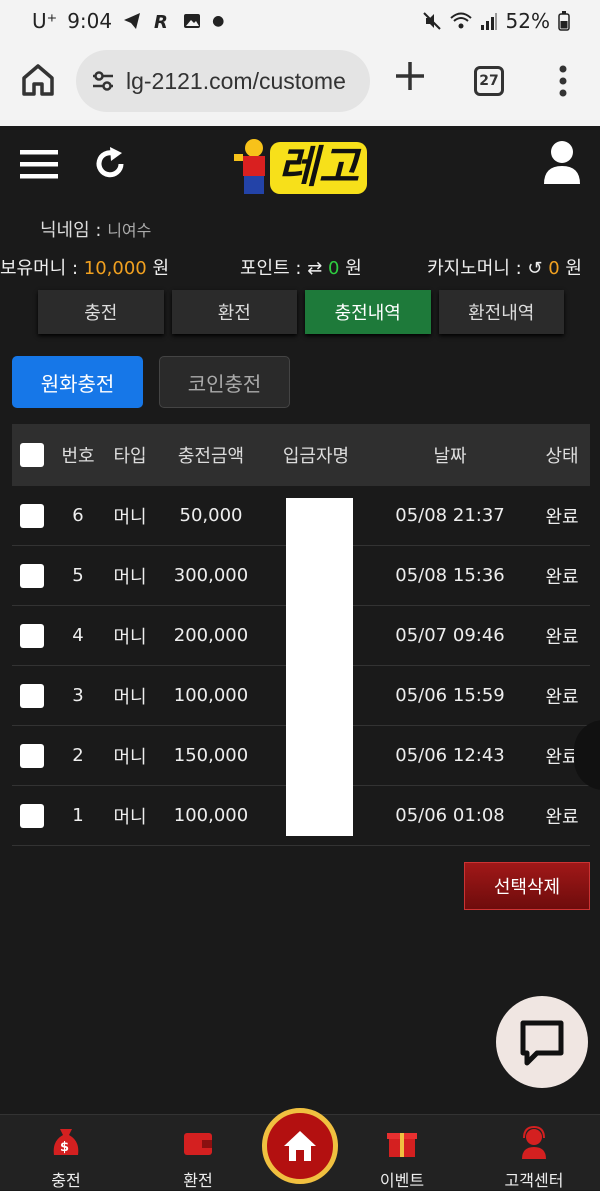 The image size is (600, 1191). I want to click on casino-label: 카지노머니 :, so click(477, 268).